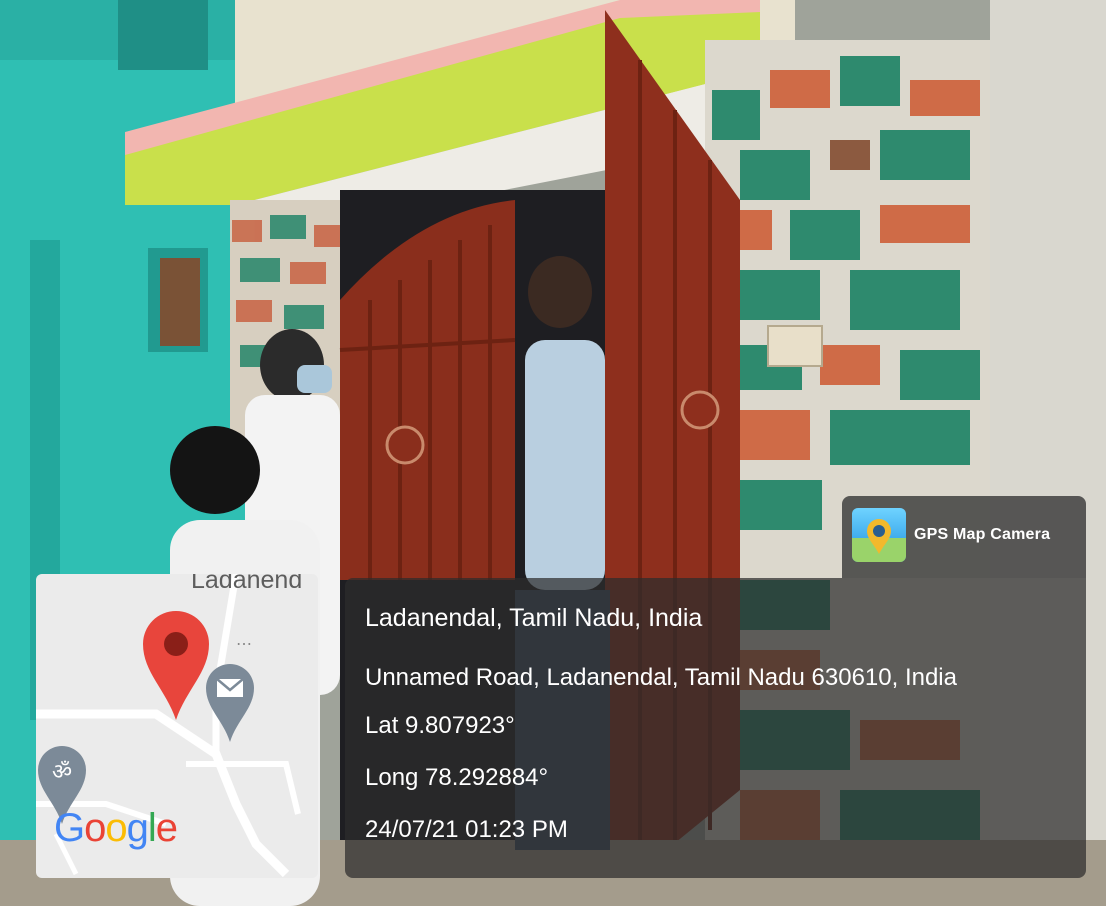 This screenshot has width=1106, height=906. Describe the element at coordinates (534, 618) in the screenshot. I see `location-title: Ladanendal, Tamil Nadu, India` at that location.